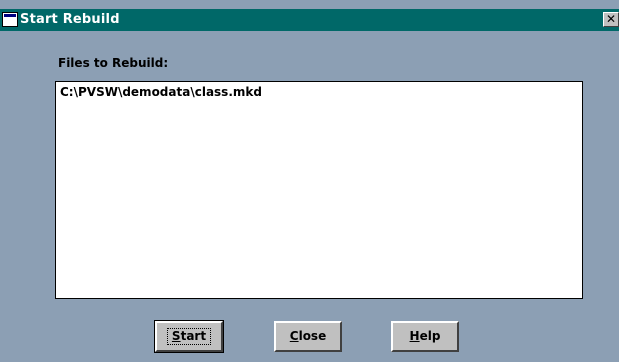  Describe the element at coordinates (10, 19) in the screenshot. I see `system-menu-icon` at that location.